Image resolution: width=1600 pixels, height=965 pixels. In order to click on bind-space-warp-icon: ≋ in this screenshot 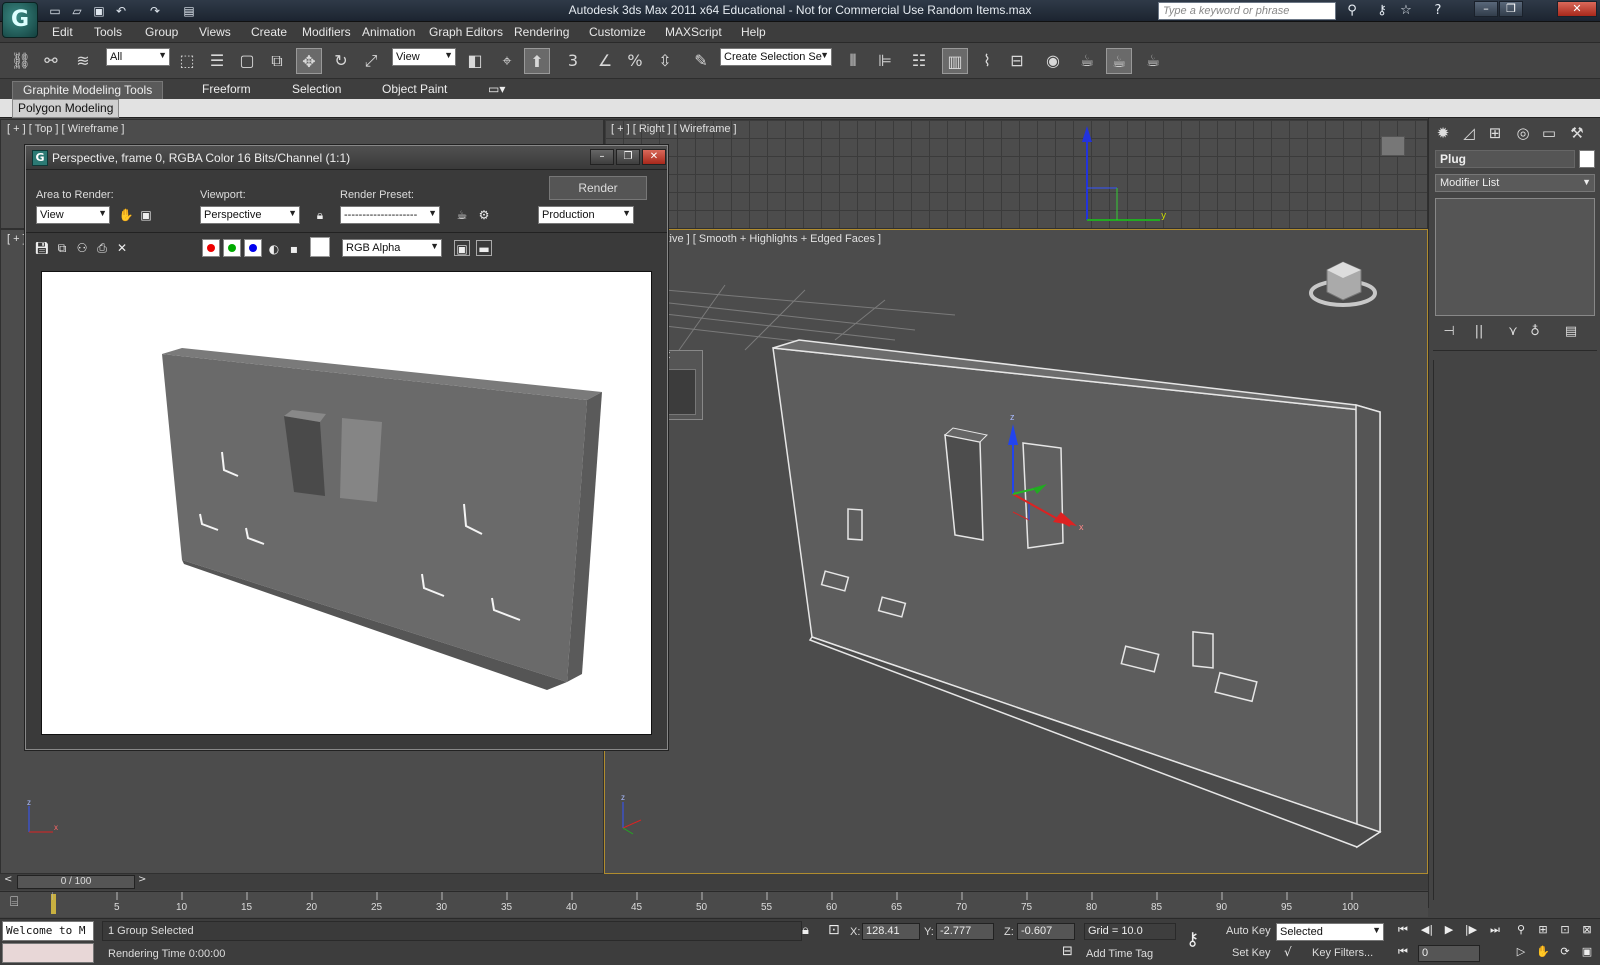, I will do `click(83, 61)`.